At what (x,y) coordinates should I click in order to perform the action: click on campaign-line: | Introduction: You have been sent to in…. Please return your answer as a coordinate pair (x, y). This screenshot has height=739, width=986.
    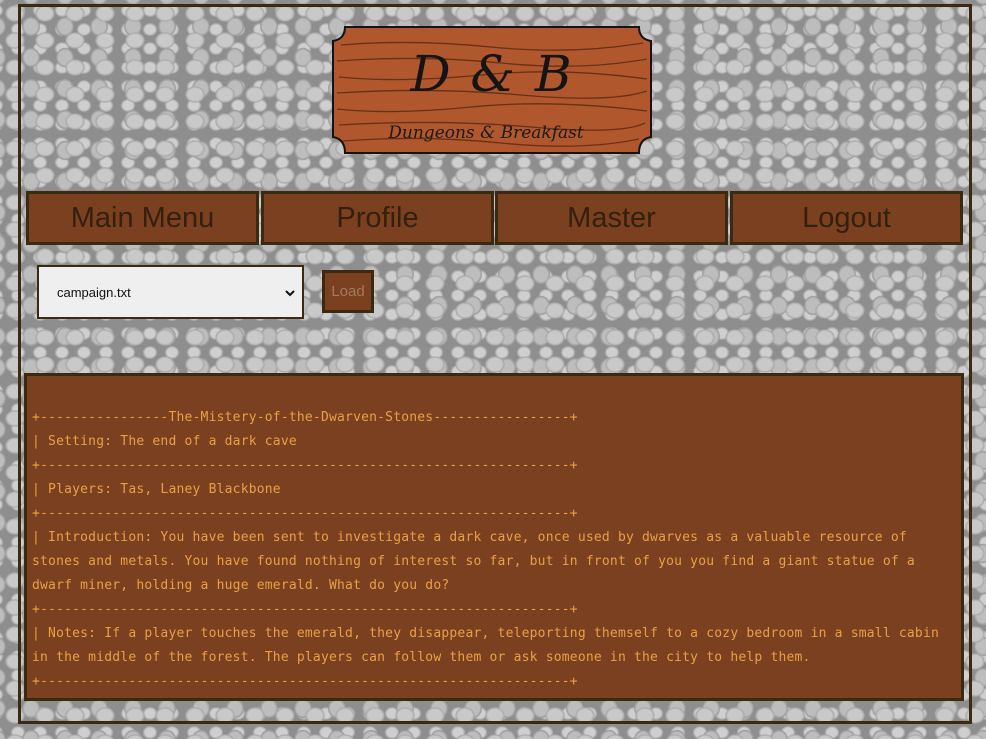
    Looking at the image, I should click on (477, 561).